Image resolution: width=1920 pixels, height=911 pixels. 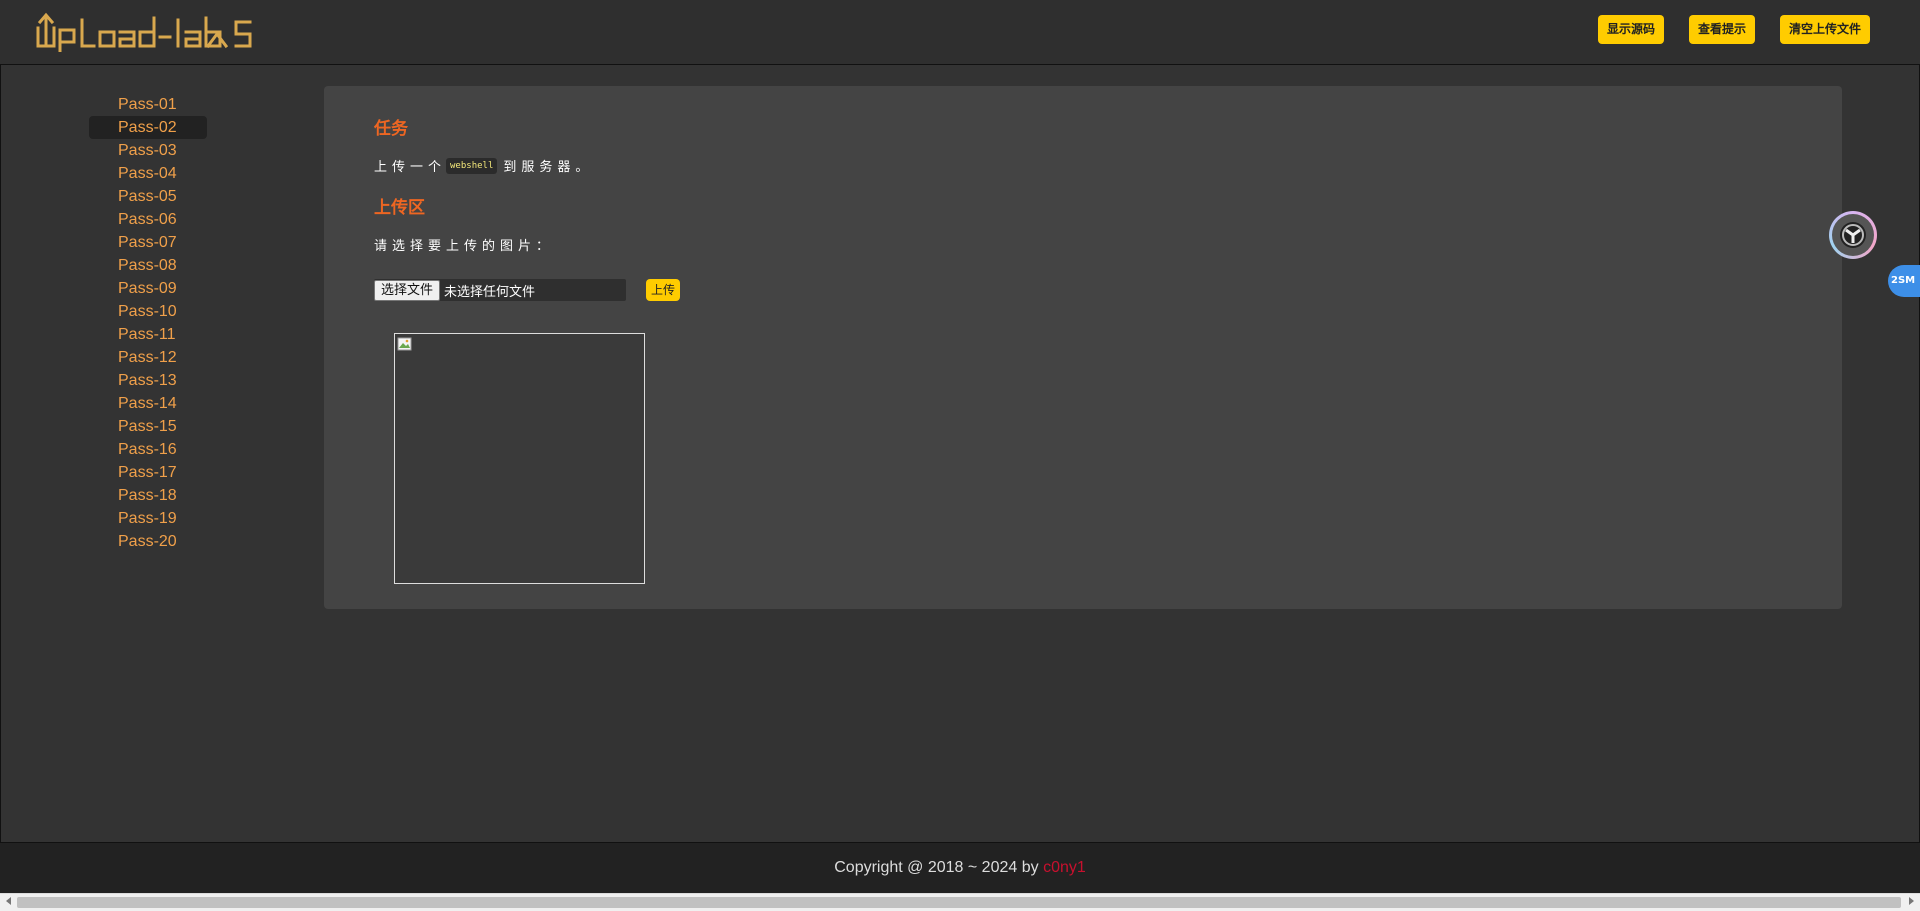 I want to click on task-description: 上传一个 webshell 到服务器。, so click(x=483, y=165).